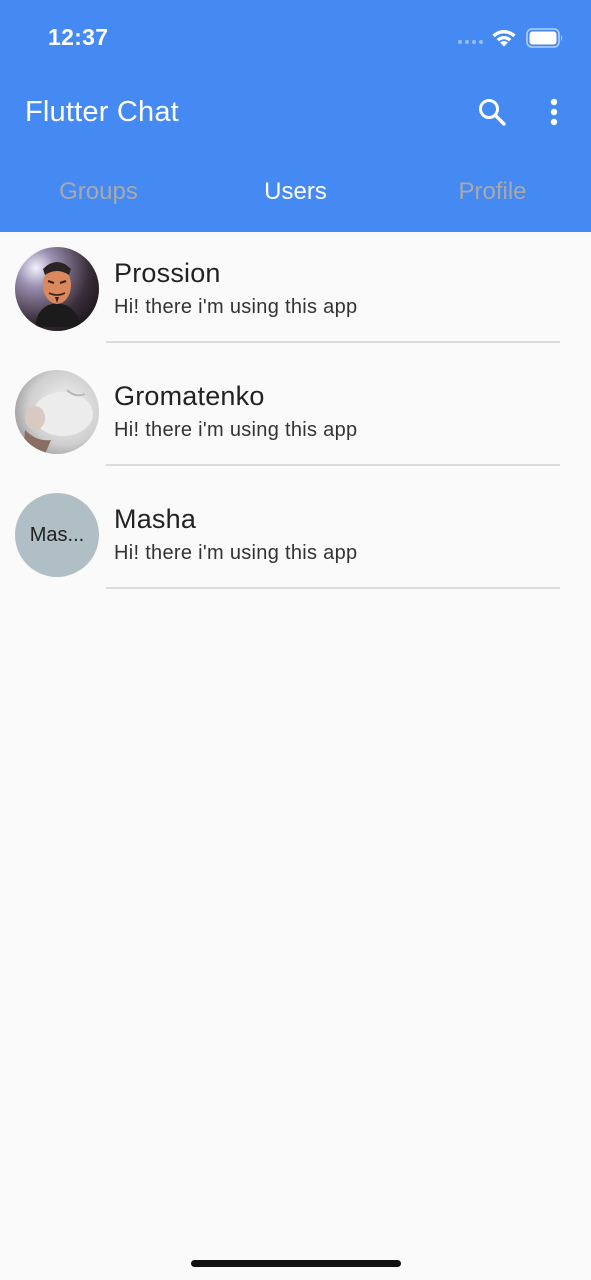  Describe the element at coordinates (155, 519) in the screenshot. I see `user-name: Masha` at that location.